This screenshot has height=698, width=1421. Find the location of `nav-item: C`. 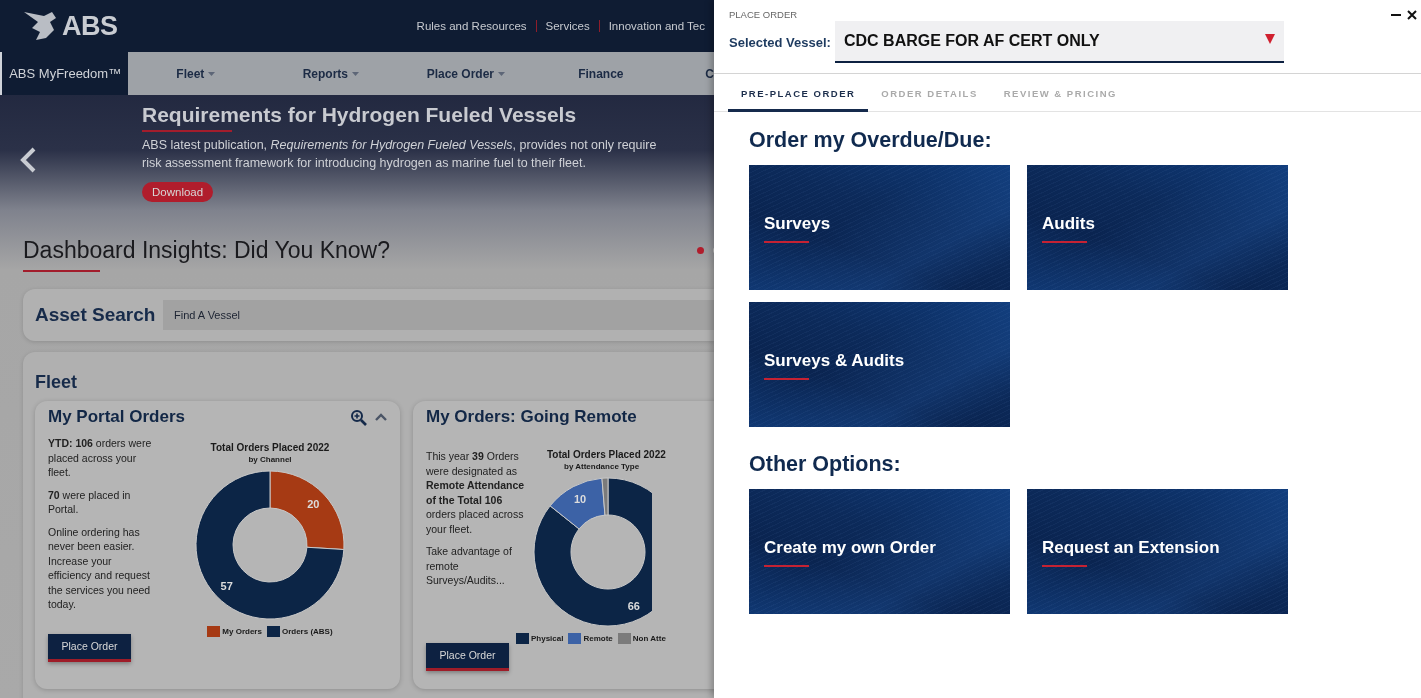

nav-item: C is located at coordinates (691, 73).